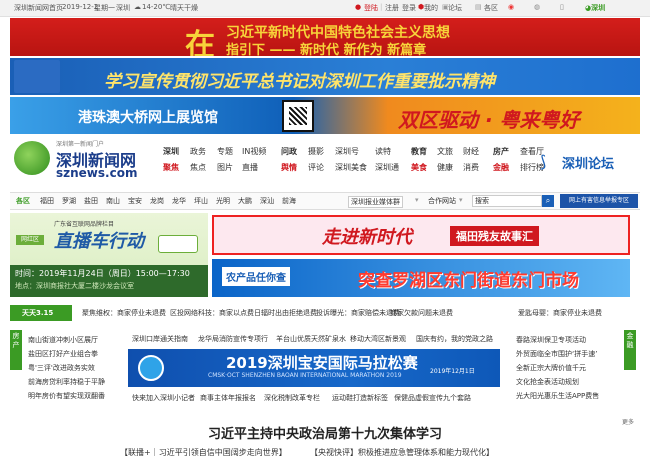  Describe the element at coordinates (201, 201) in the screenshot. I see `district-link: 坪山` at that location.